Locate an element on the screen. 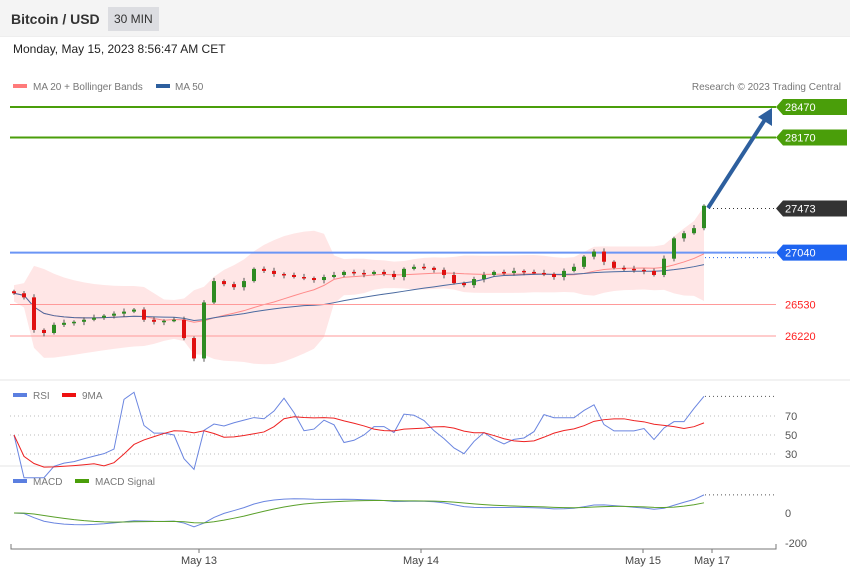 This screenshot has height=576, width=850. ma50-legend: MA 50 is located at coordinates (189, 87).